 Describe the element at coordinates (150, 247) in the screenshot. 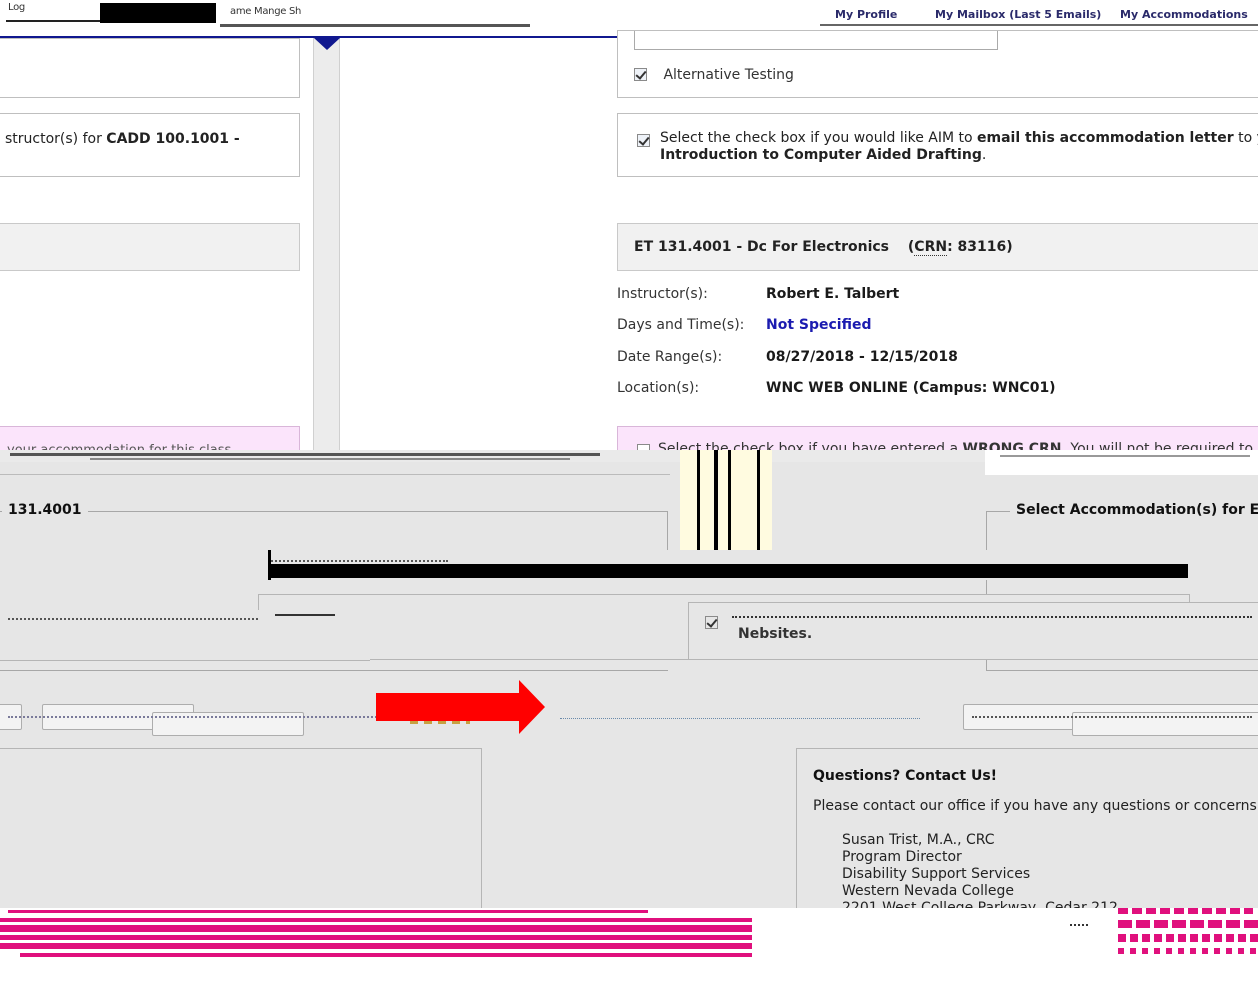

I see `left-course-header` at that location.